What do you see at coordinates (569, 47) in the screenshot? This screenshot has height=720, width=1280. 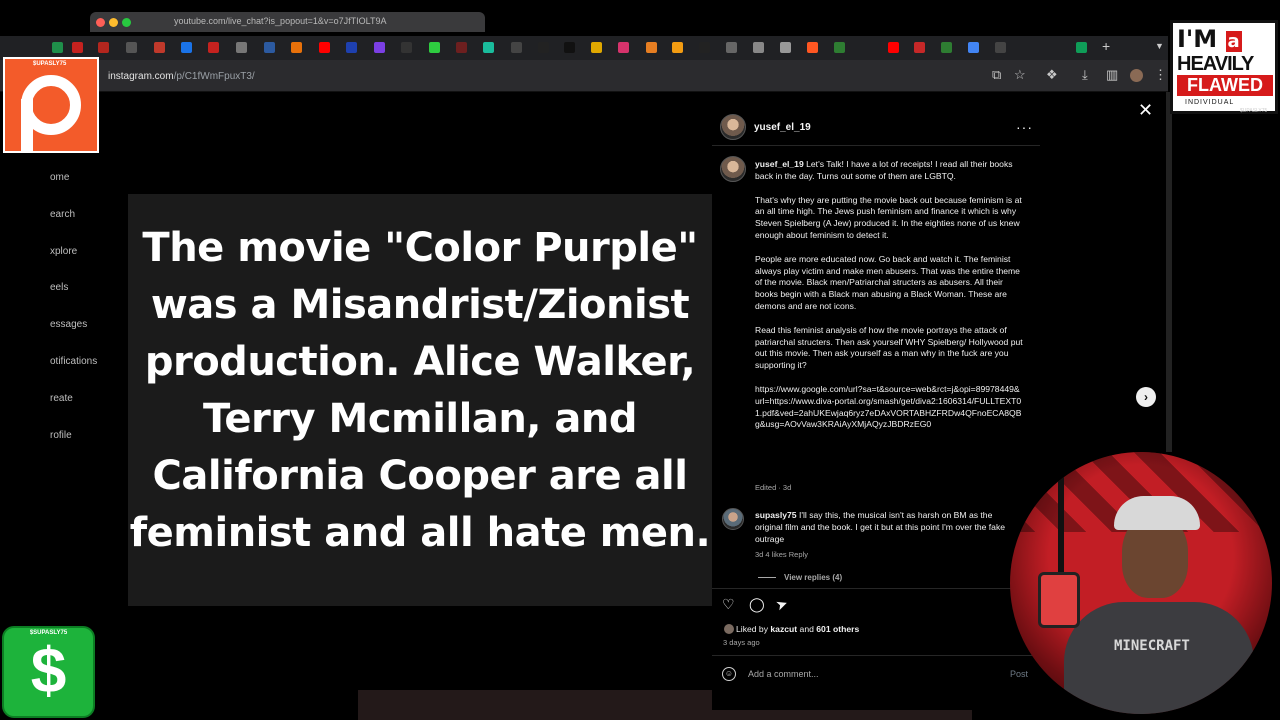 I see `tiktok-tab-icon` at bounding box center [569, 47].